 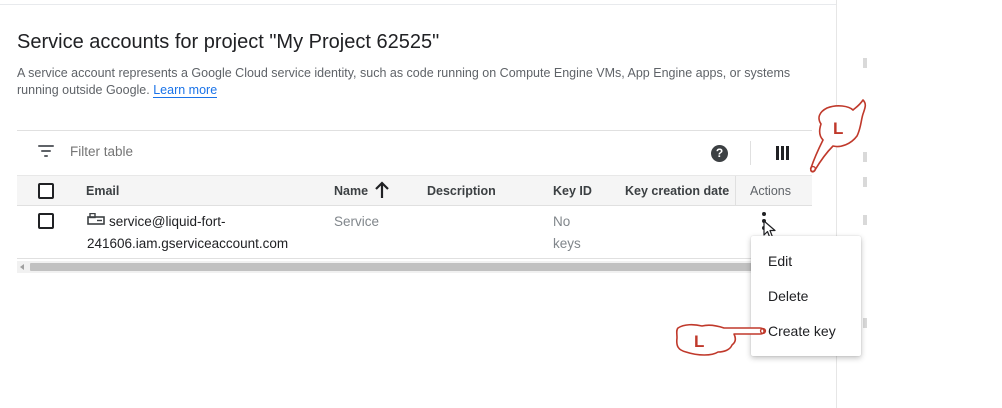 I want to click on filter-table-input, so click(x=220, y=151).